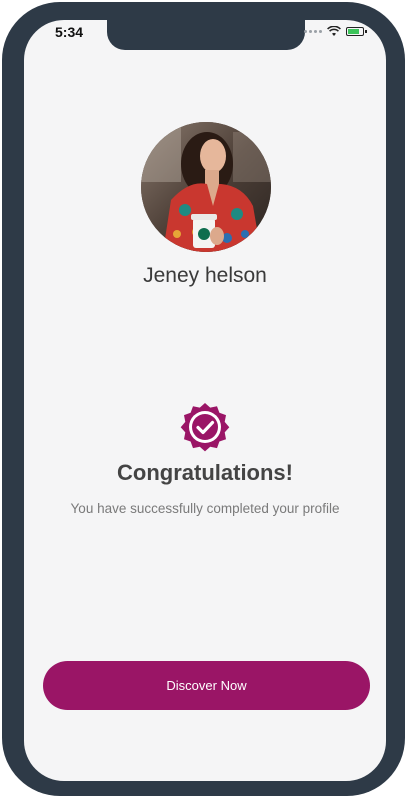  I want to click on profile-photo, so click(206, 187).